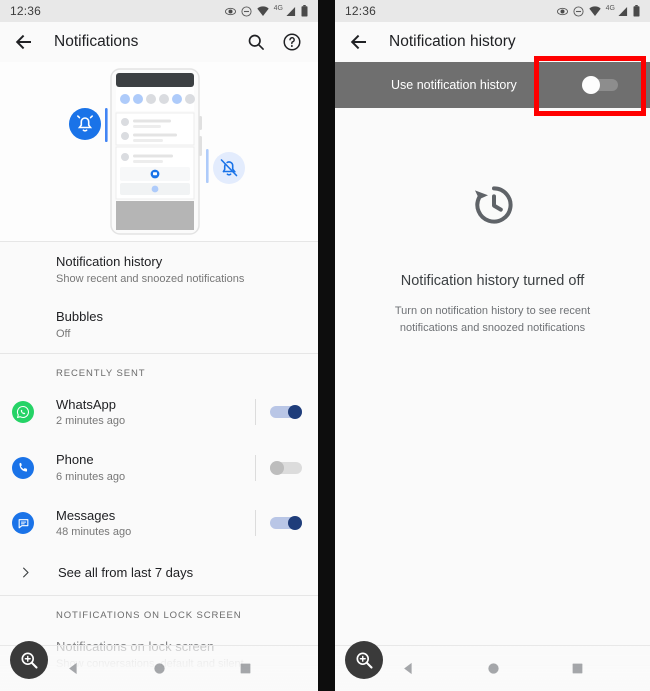 This screenshot has height=691, width=650. Describe the element at coordinates (91, 421) in the screenshot. I see `app-time: 2 minutes ago` at that location.